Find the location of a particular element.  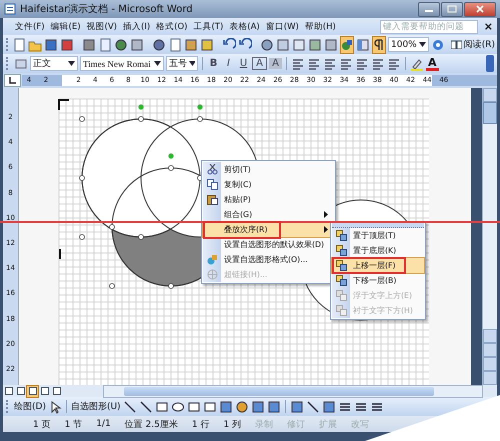

menu-item: 窗口(W) is located at coordinates (282, 26).